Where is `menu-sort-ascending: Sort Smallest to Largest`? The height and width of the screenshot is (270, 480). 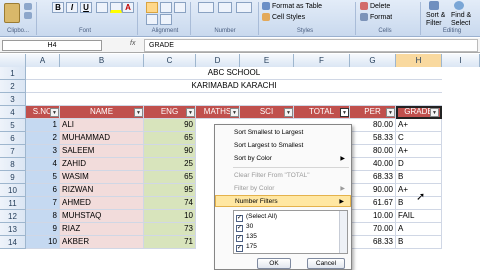
menu-sort-ascending: Sort Smallest to Largest is located at coordinates (283, 133).